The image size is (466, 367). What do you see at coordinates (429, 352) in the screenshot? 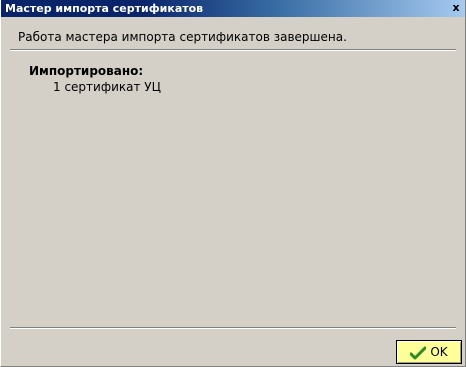
I see `ok-button: OK` at bounding box center [429, 352].